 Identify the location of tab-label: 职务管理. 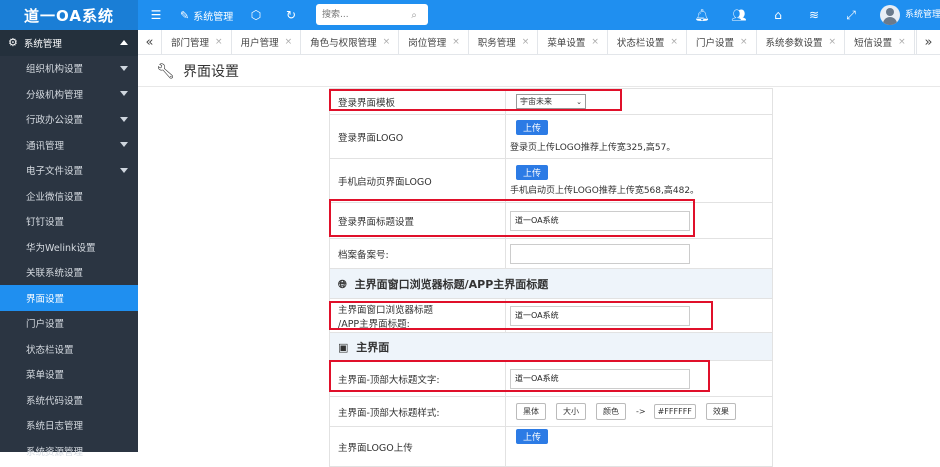
(496, 43).